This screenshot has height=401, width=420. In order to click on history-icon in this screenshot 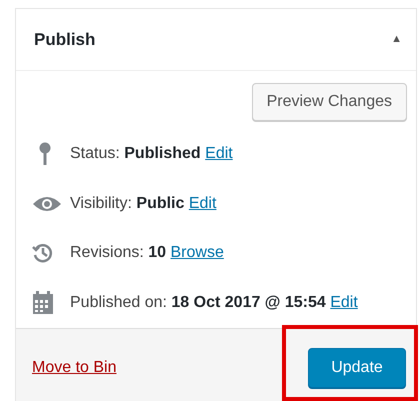, I will do `click(43, 253)`.